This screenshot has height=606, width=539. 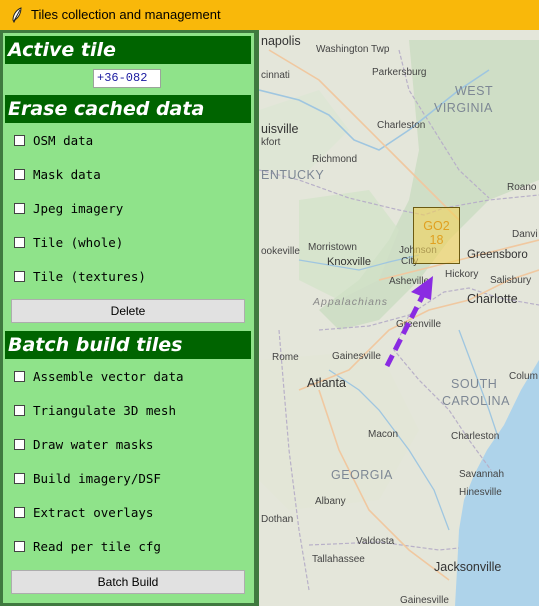 What do you see at coordinates (17, 15) in the screenshot?
I see `feather-icon` at bounding box center [17, 15].